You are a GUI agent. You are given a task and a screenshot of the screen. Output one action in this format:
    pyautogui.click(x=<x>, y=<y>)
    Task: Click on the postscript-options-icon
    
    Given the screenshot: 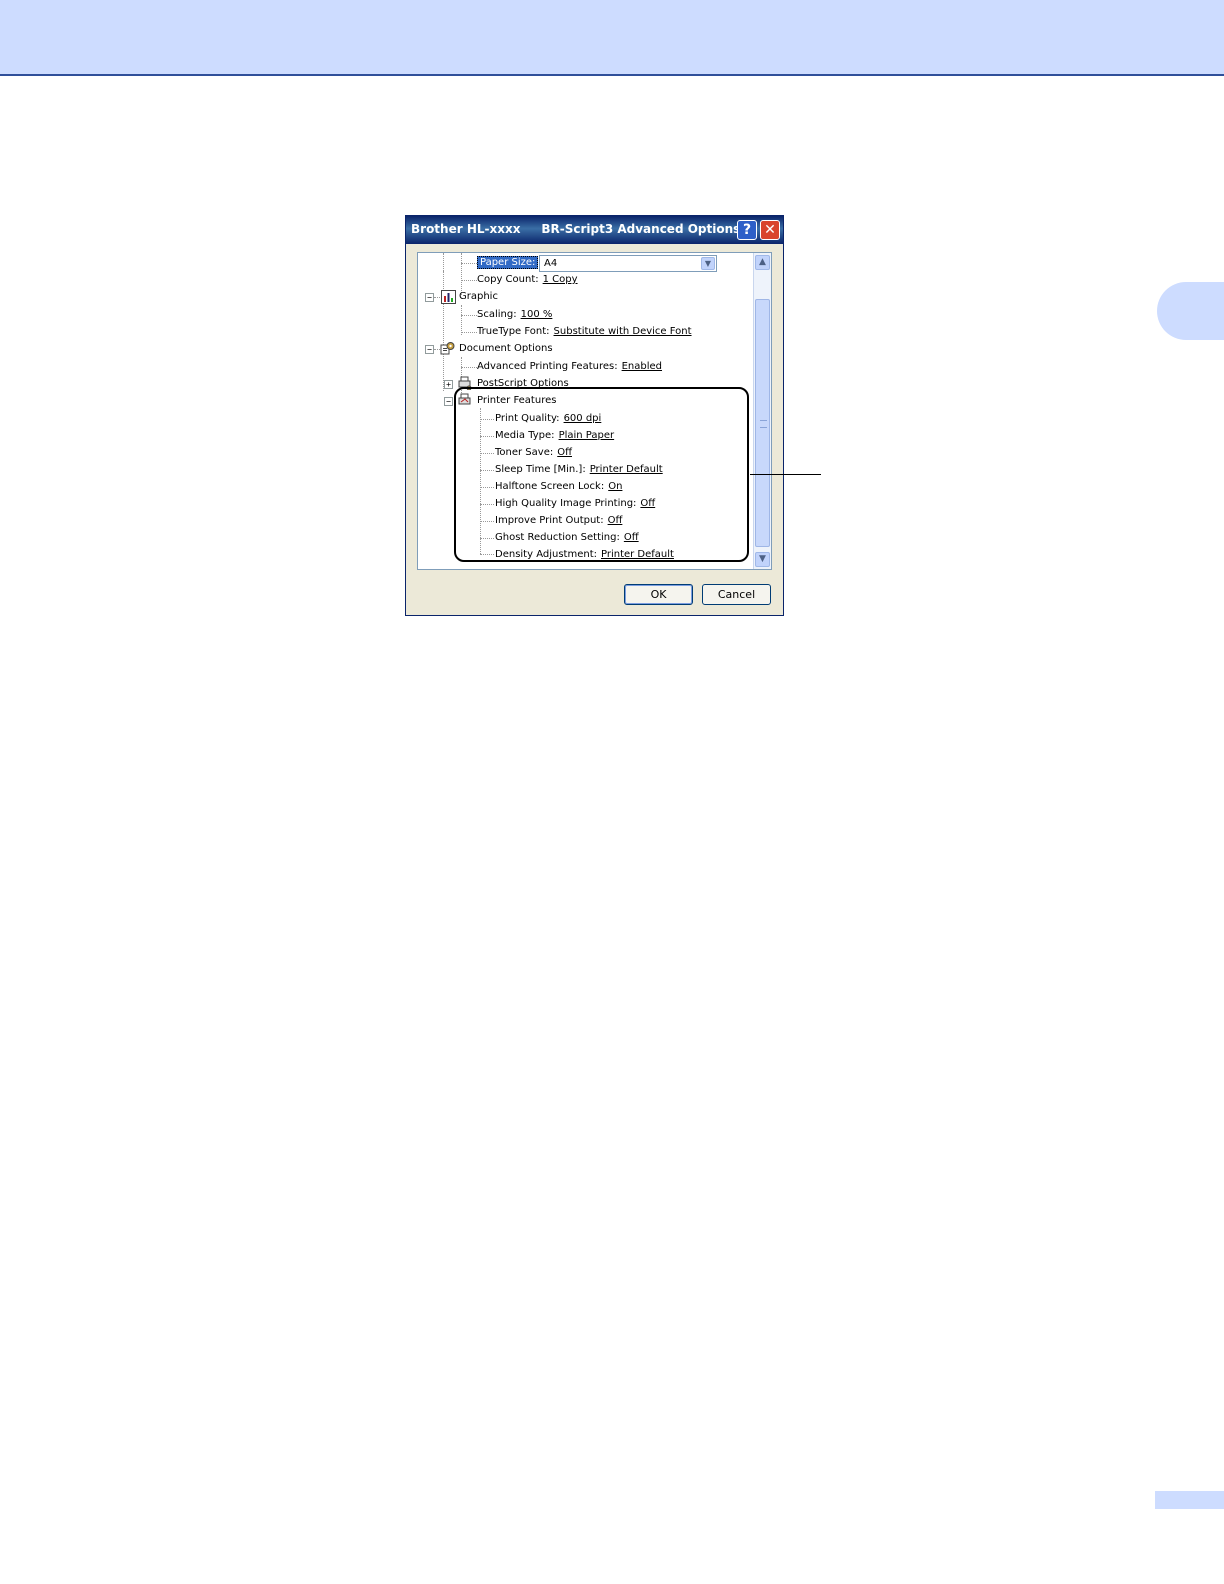 What is the action you would take?
    pyautogui.click(x=465, y=383)
    